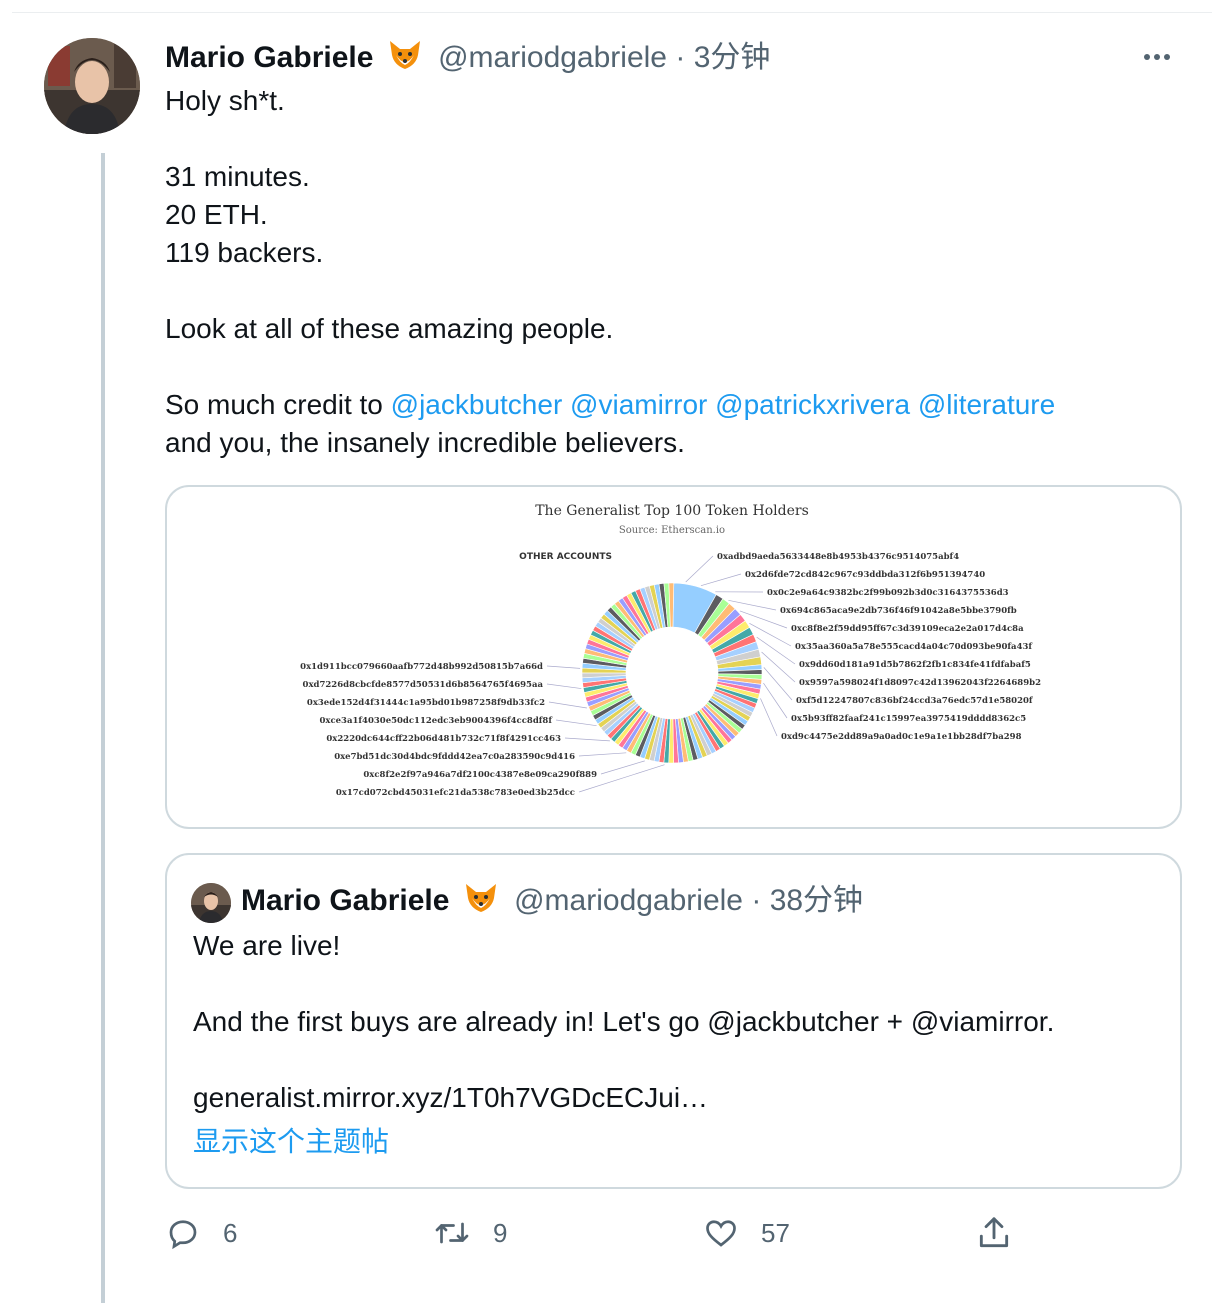  What do you see at coordinates (994, 1233) in the screenshot?
I see `share-icon` at bounding box center [994, 1233].